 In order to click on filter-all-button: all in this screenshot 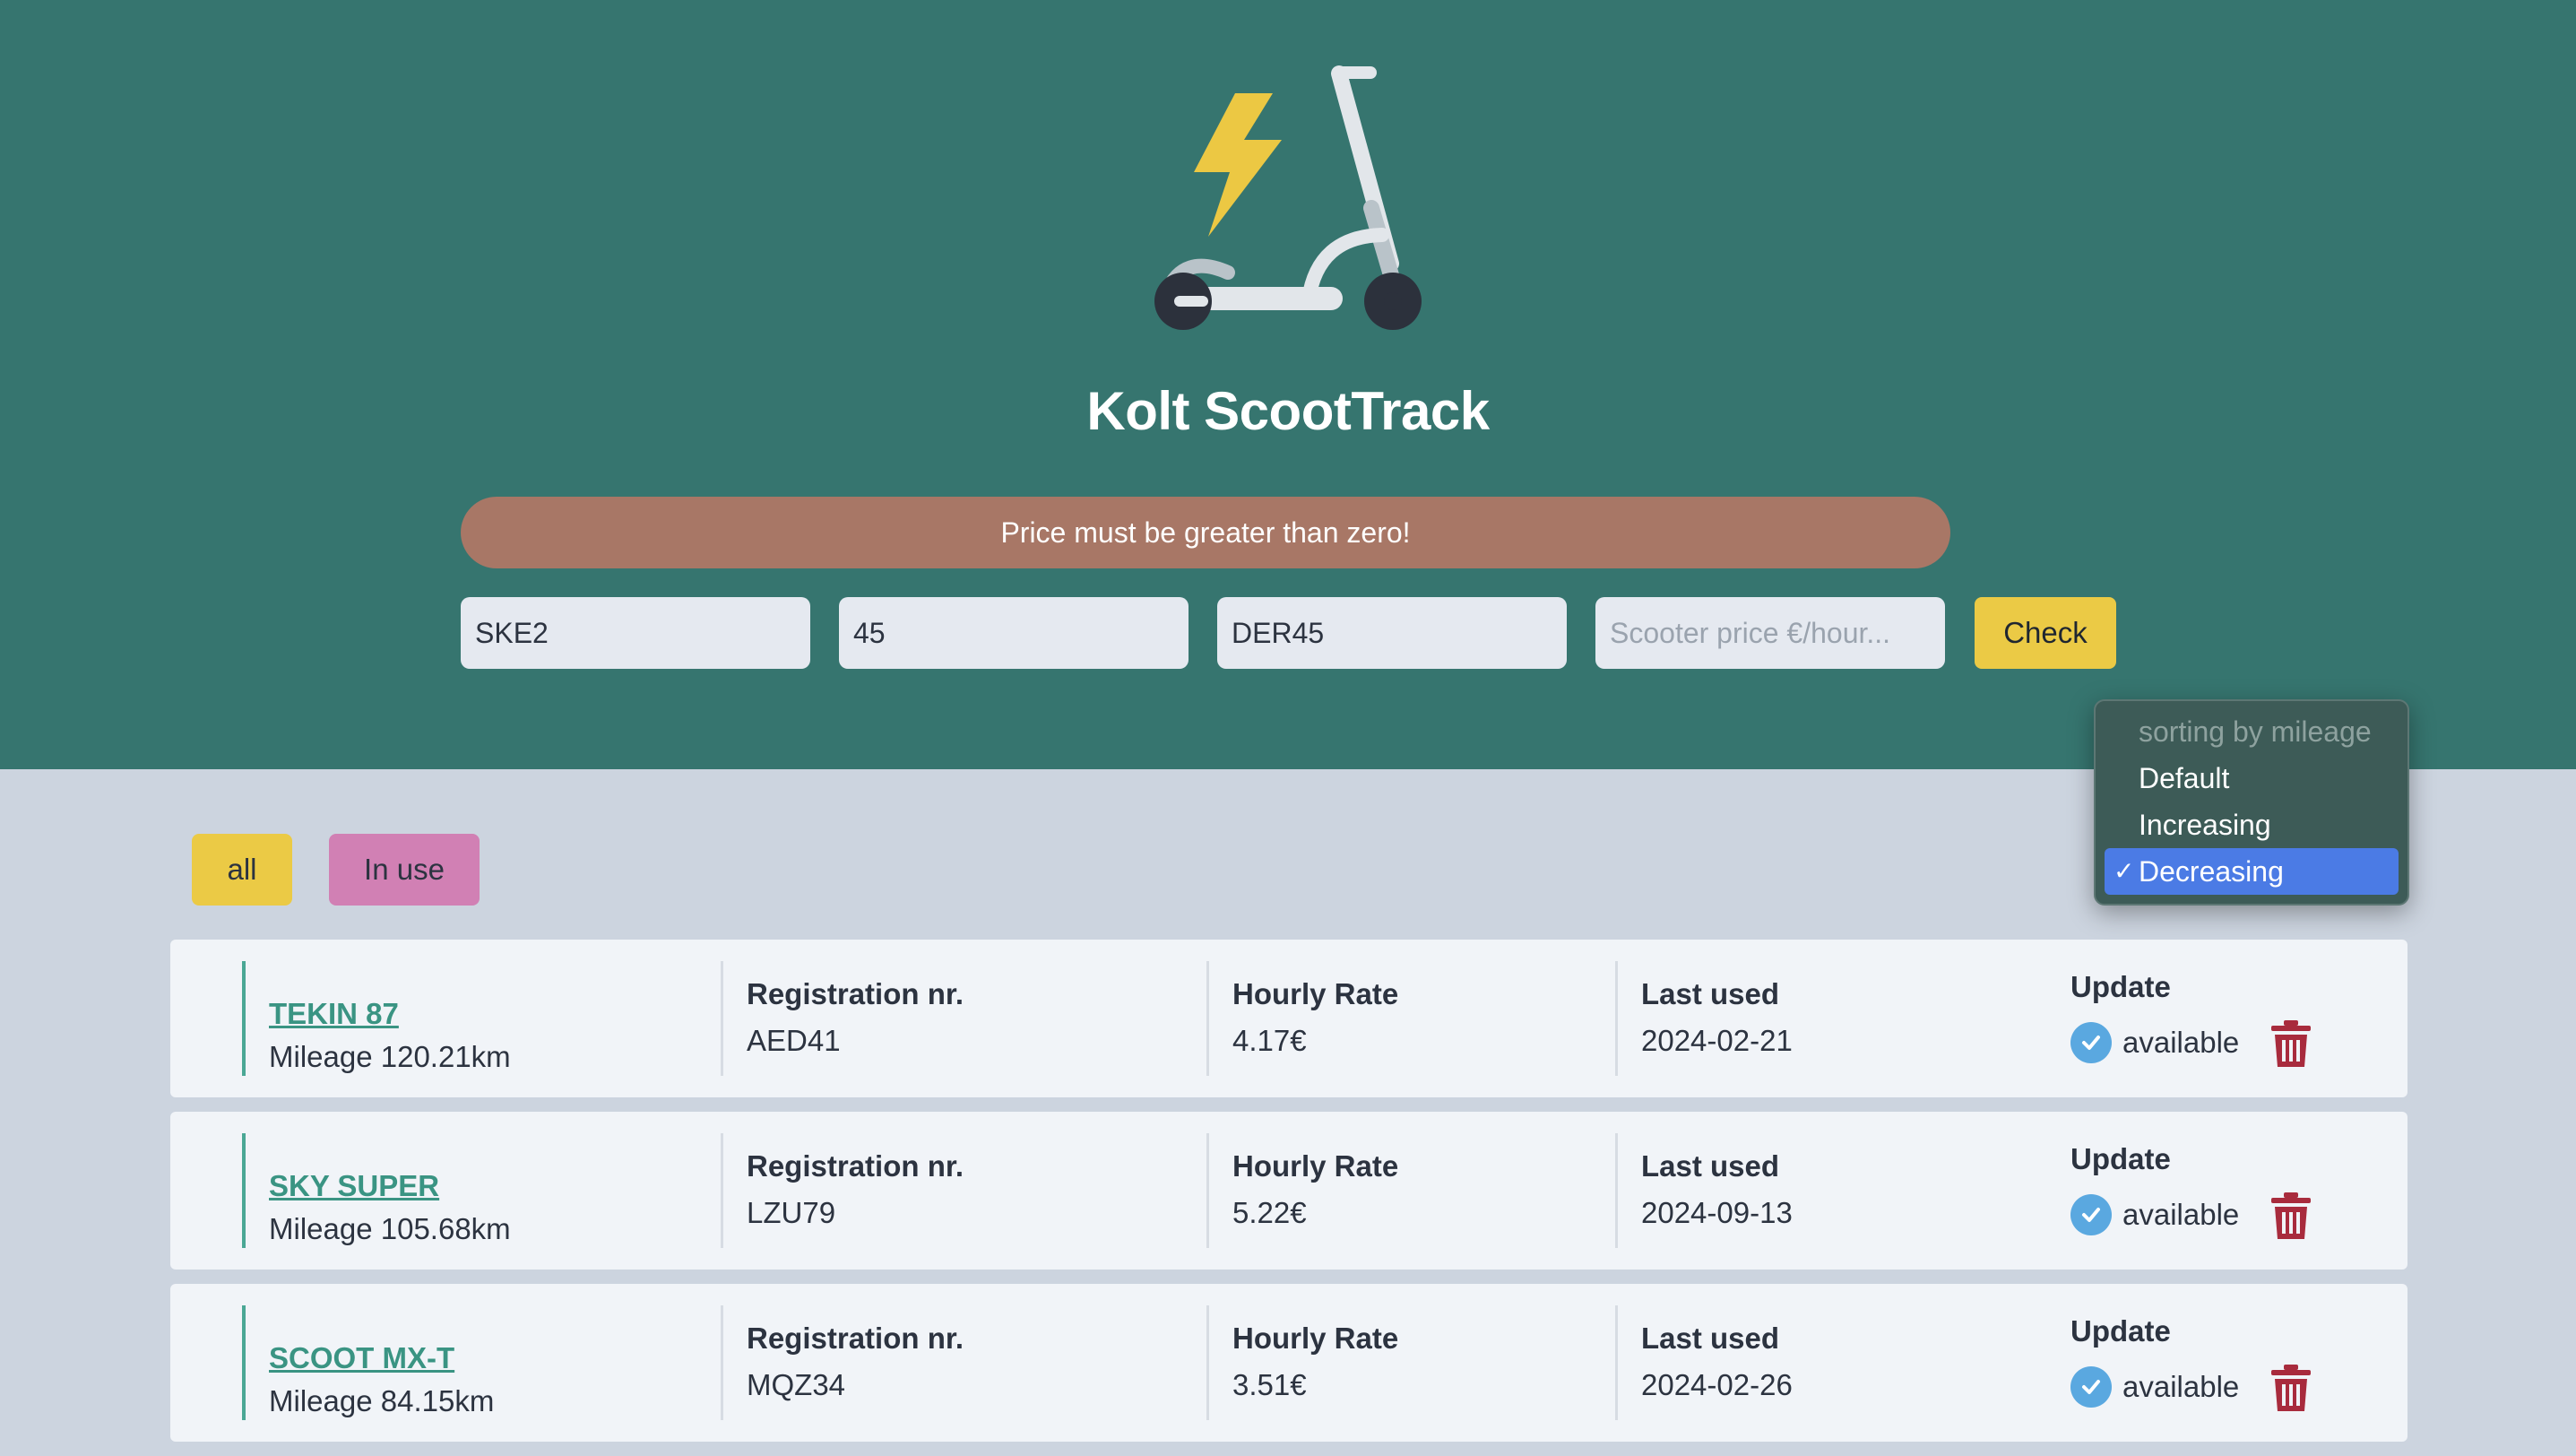, I will do `click(242, 870)`.